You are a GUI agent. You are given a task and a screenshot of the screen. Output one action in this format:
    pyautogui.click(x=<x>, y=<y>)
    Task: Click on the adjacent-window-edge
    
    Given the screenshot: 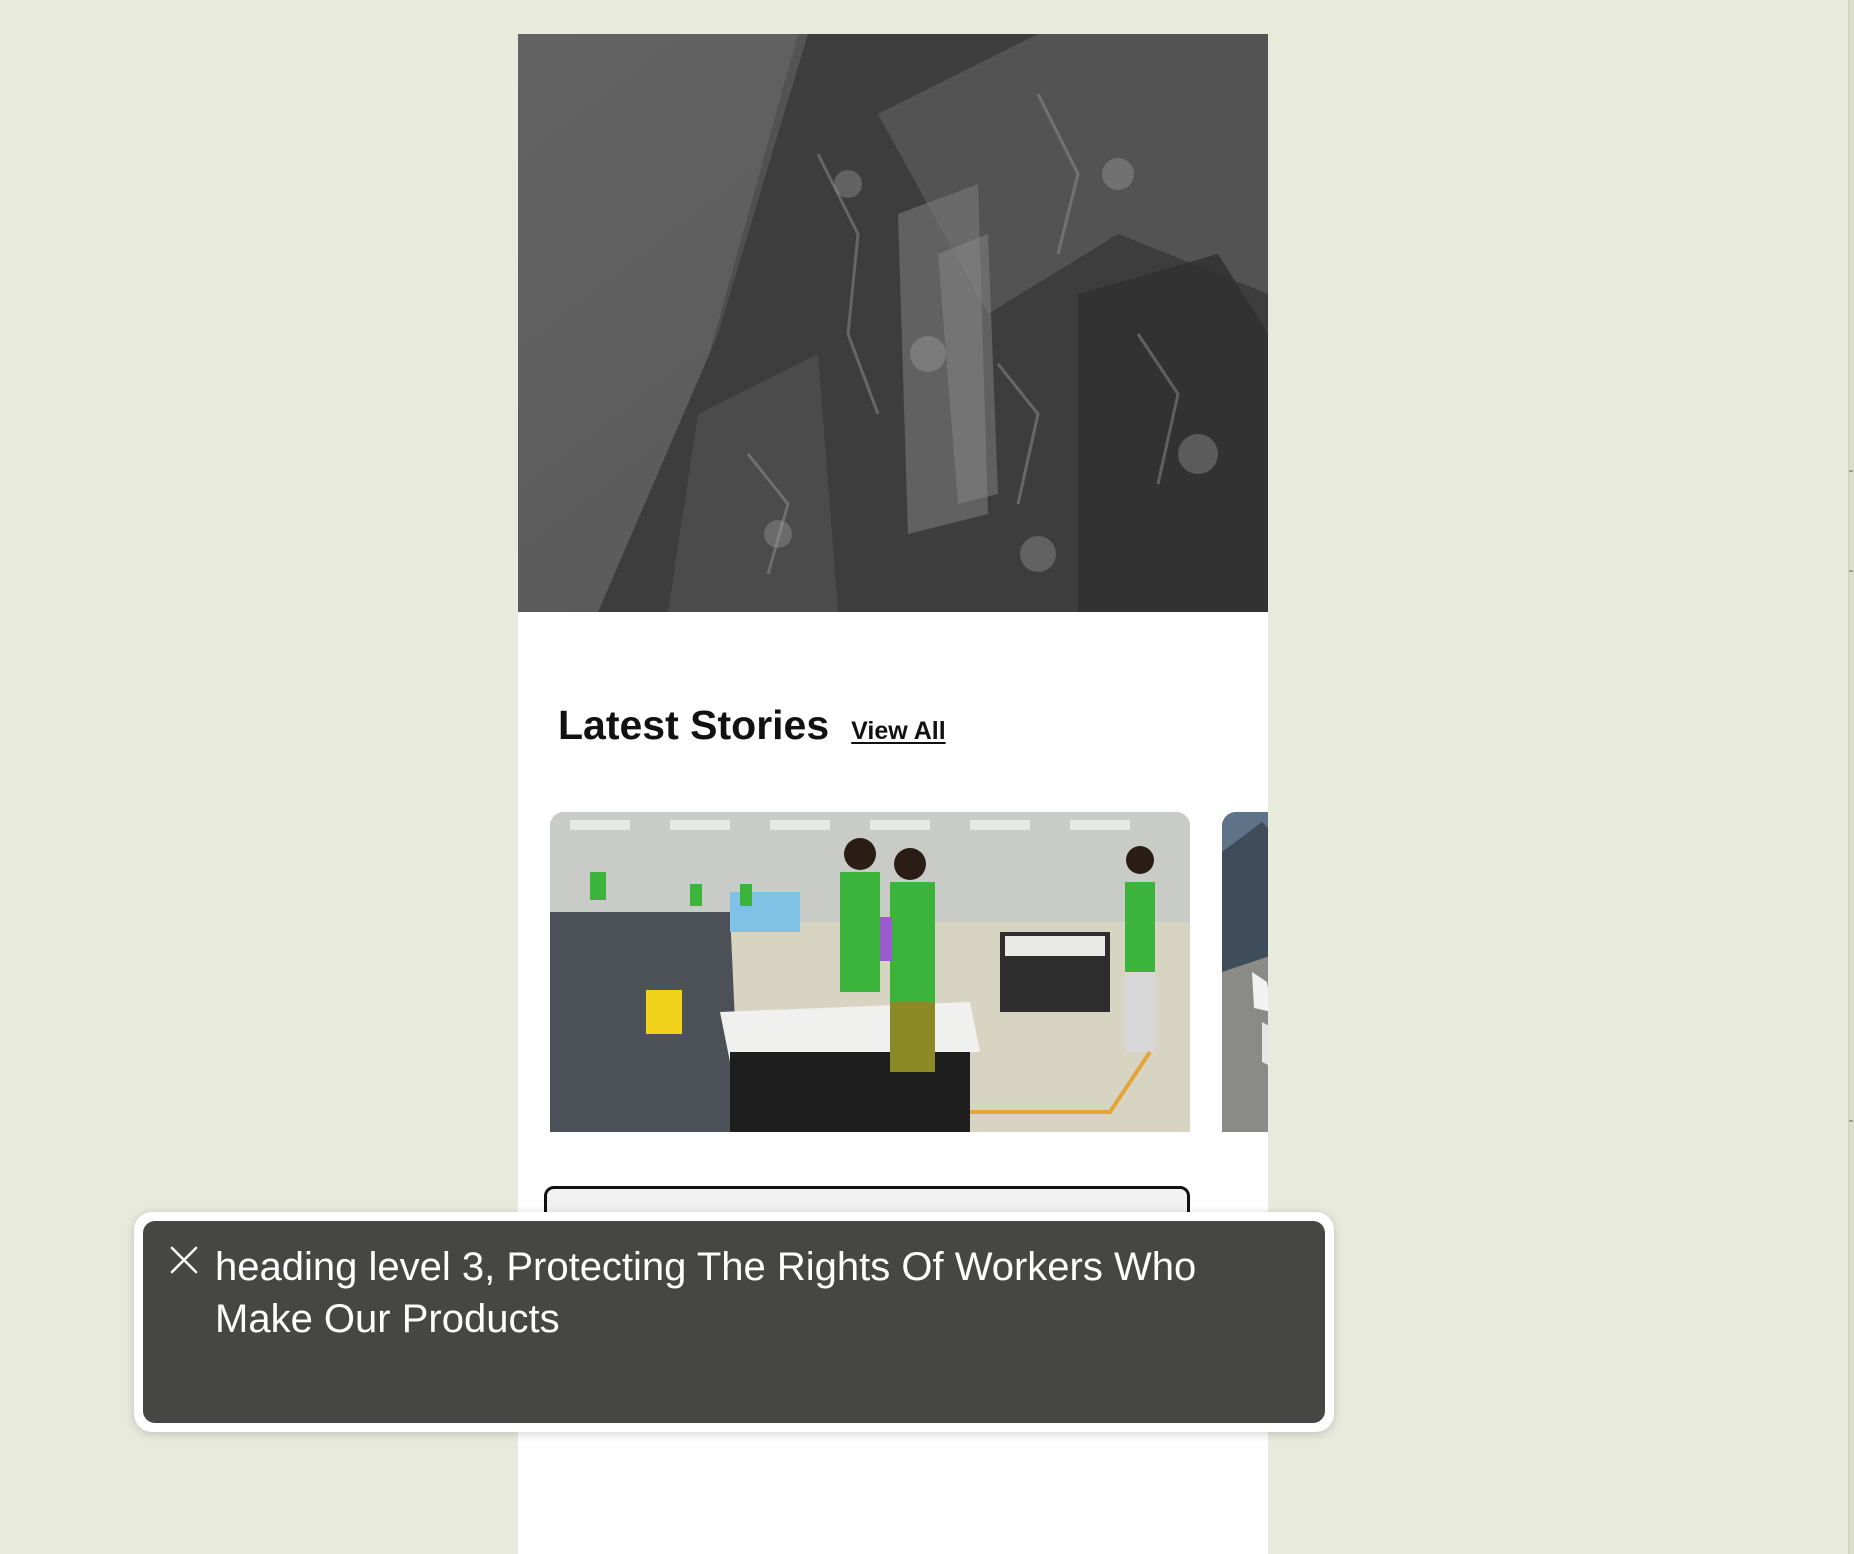 What is the action you would take?
    pyautogui.click(x=1851, y=777)
    